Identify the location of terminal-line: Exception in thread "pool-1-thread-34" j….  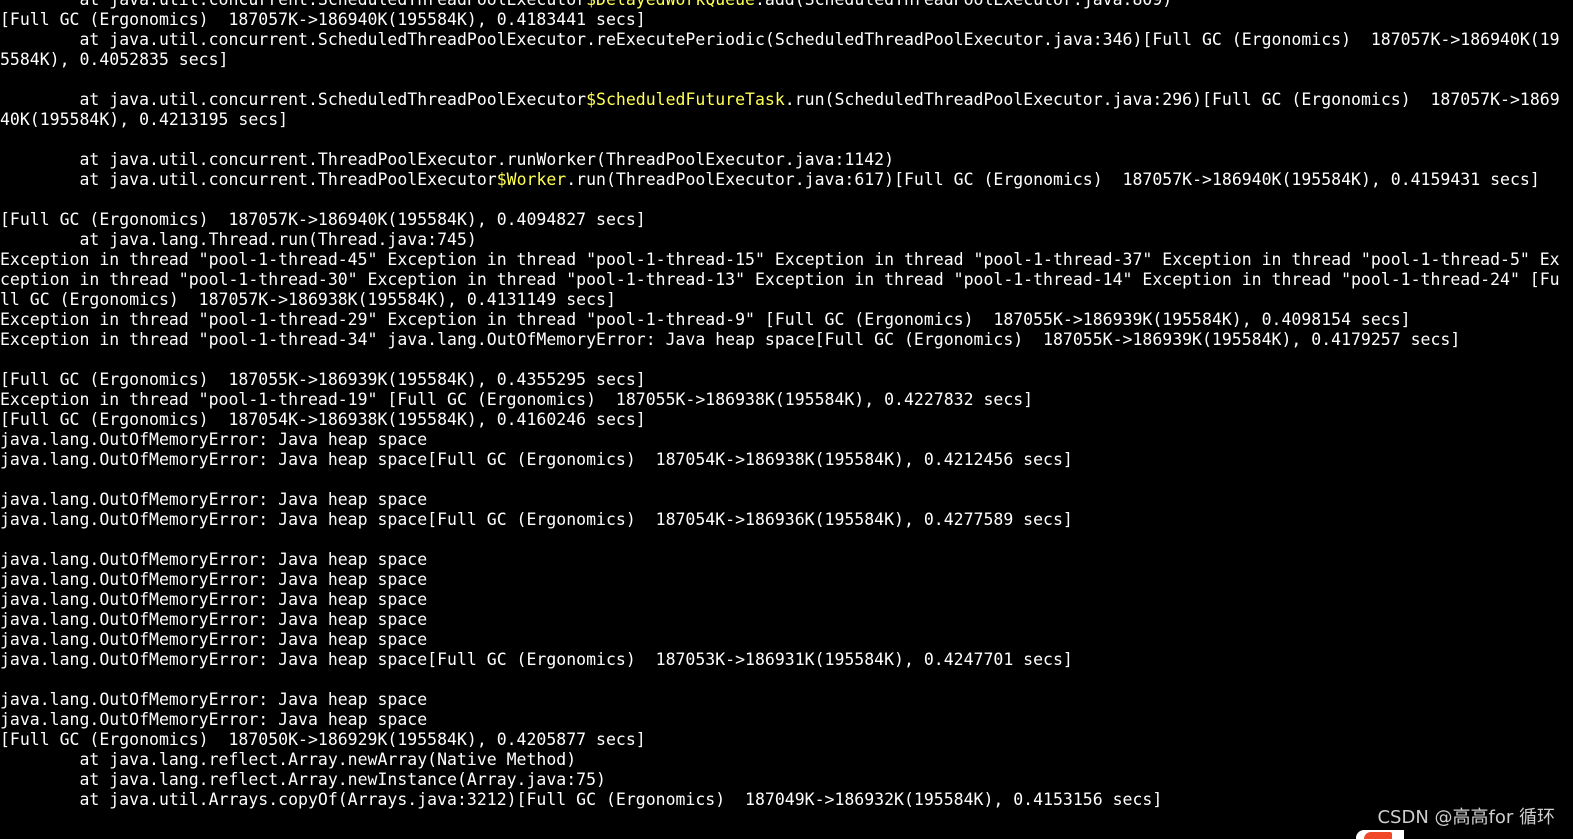
(786, 340).